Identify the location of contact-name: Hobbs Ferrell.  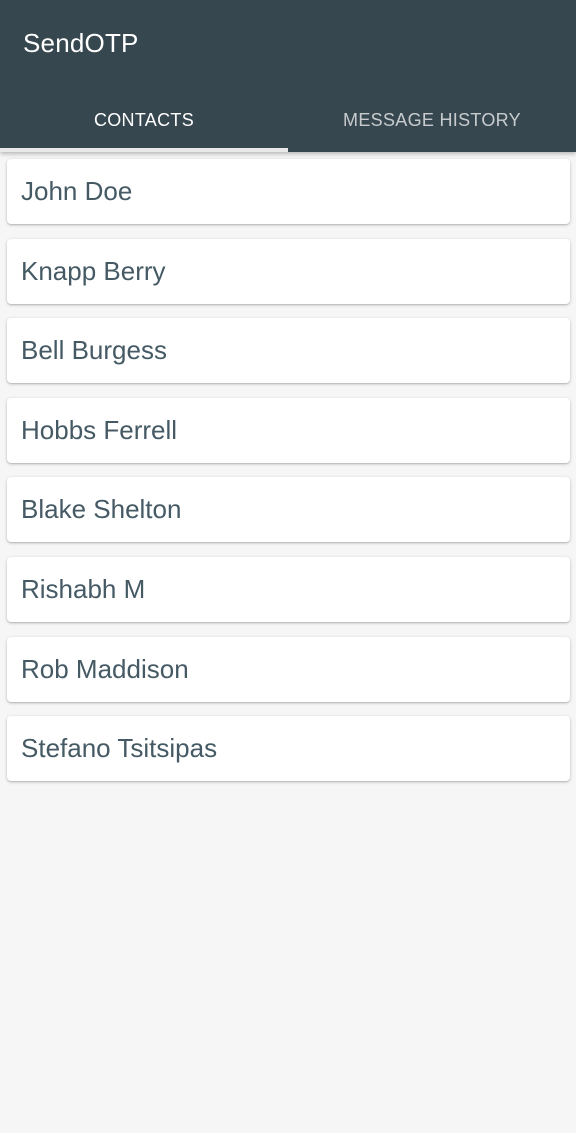
(99, 429).